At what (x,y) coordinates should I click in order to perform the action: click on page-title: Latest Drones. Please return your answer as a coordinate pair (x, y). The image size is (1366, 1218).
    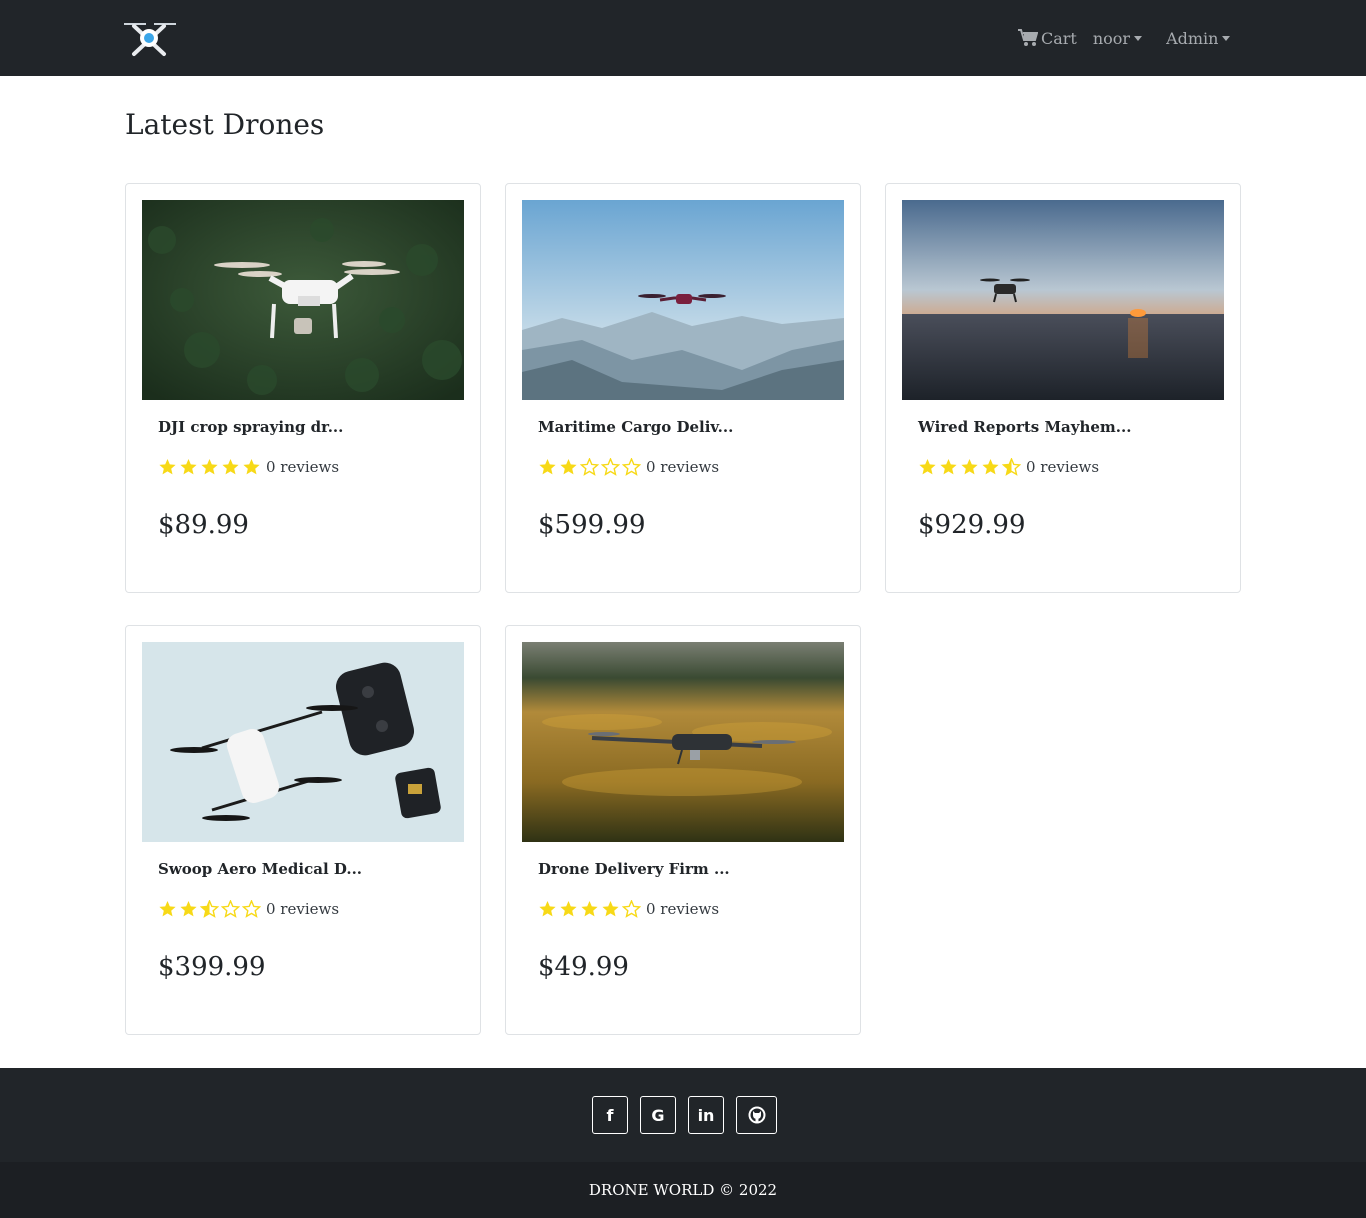
    Looking at the image, I should click on (225, 124).